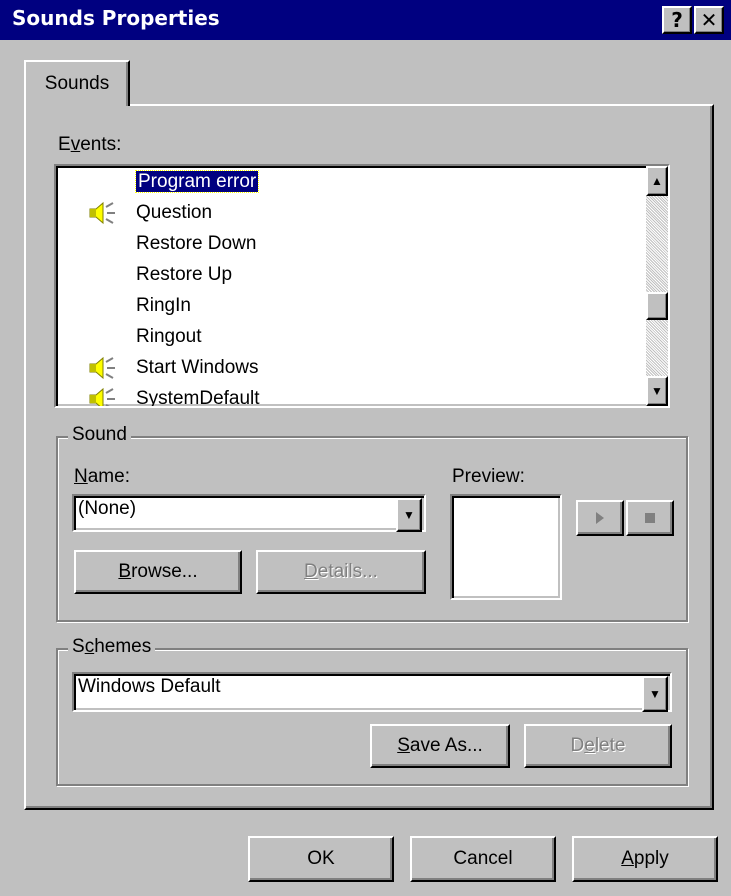 This screenshot has height=896, width=731. Describe the element at coordinates (365, 20) in the screenshot. I see `title-bar: Sounds Properties ? ✕` at that location.